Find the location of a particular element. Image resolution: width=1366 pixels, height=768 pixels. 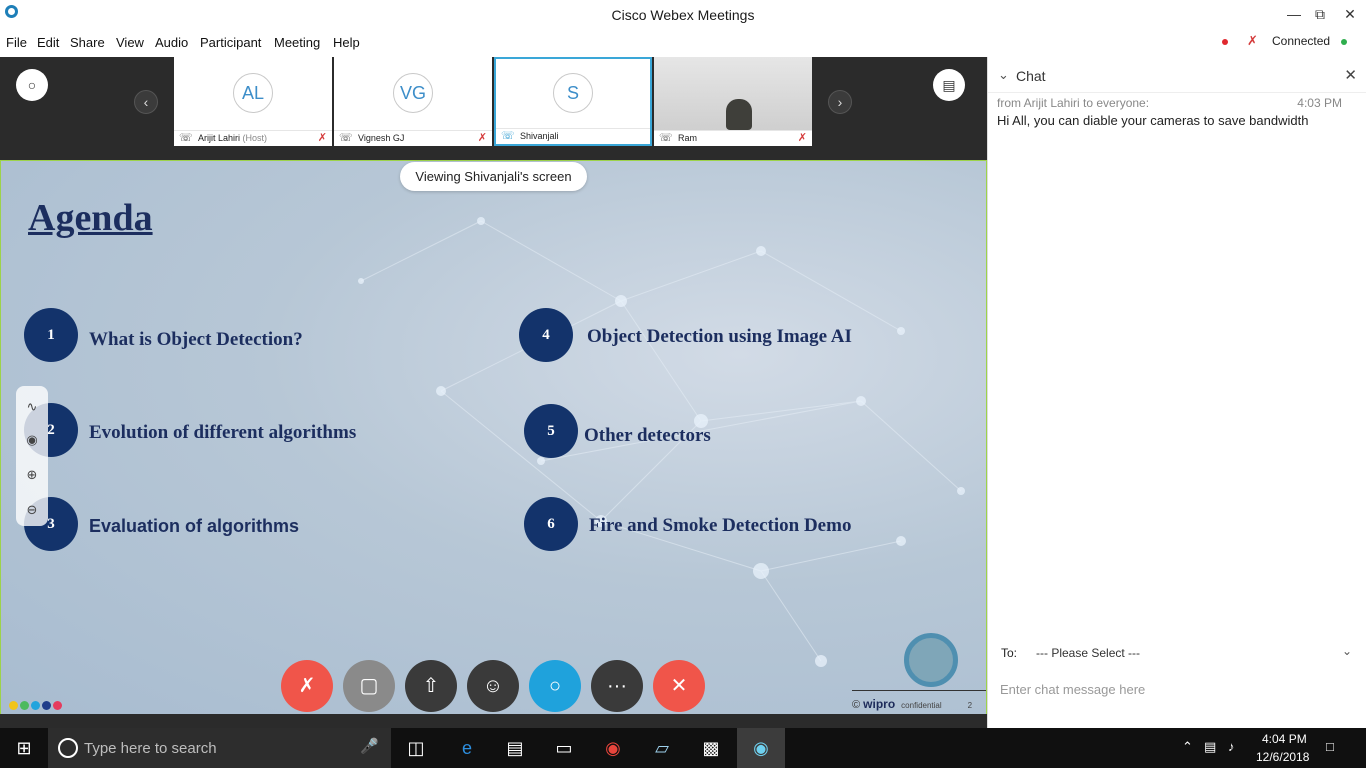

chat-bubble-icon: ○ is located at coordinates (555, 686).